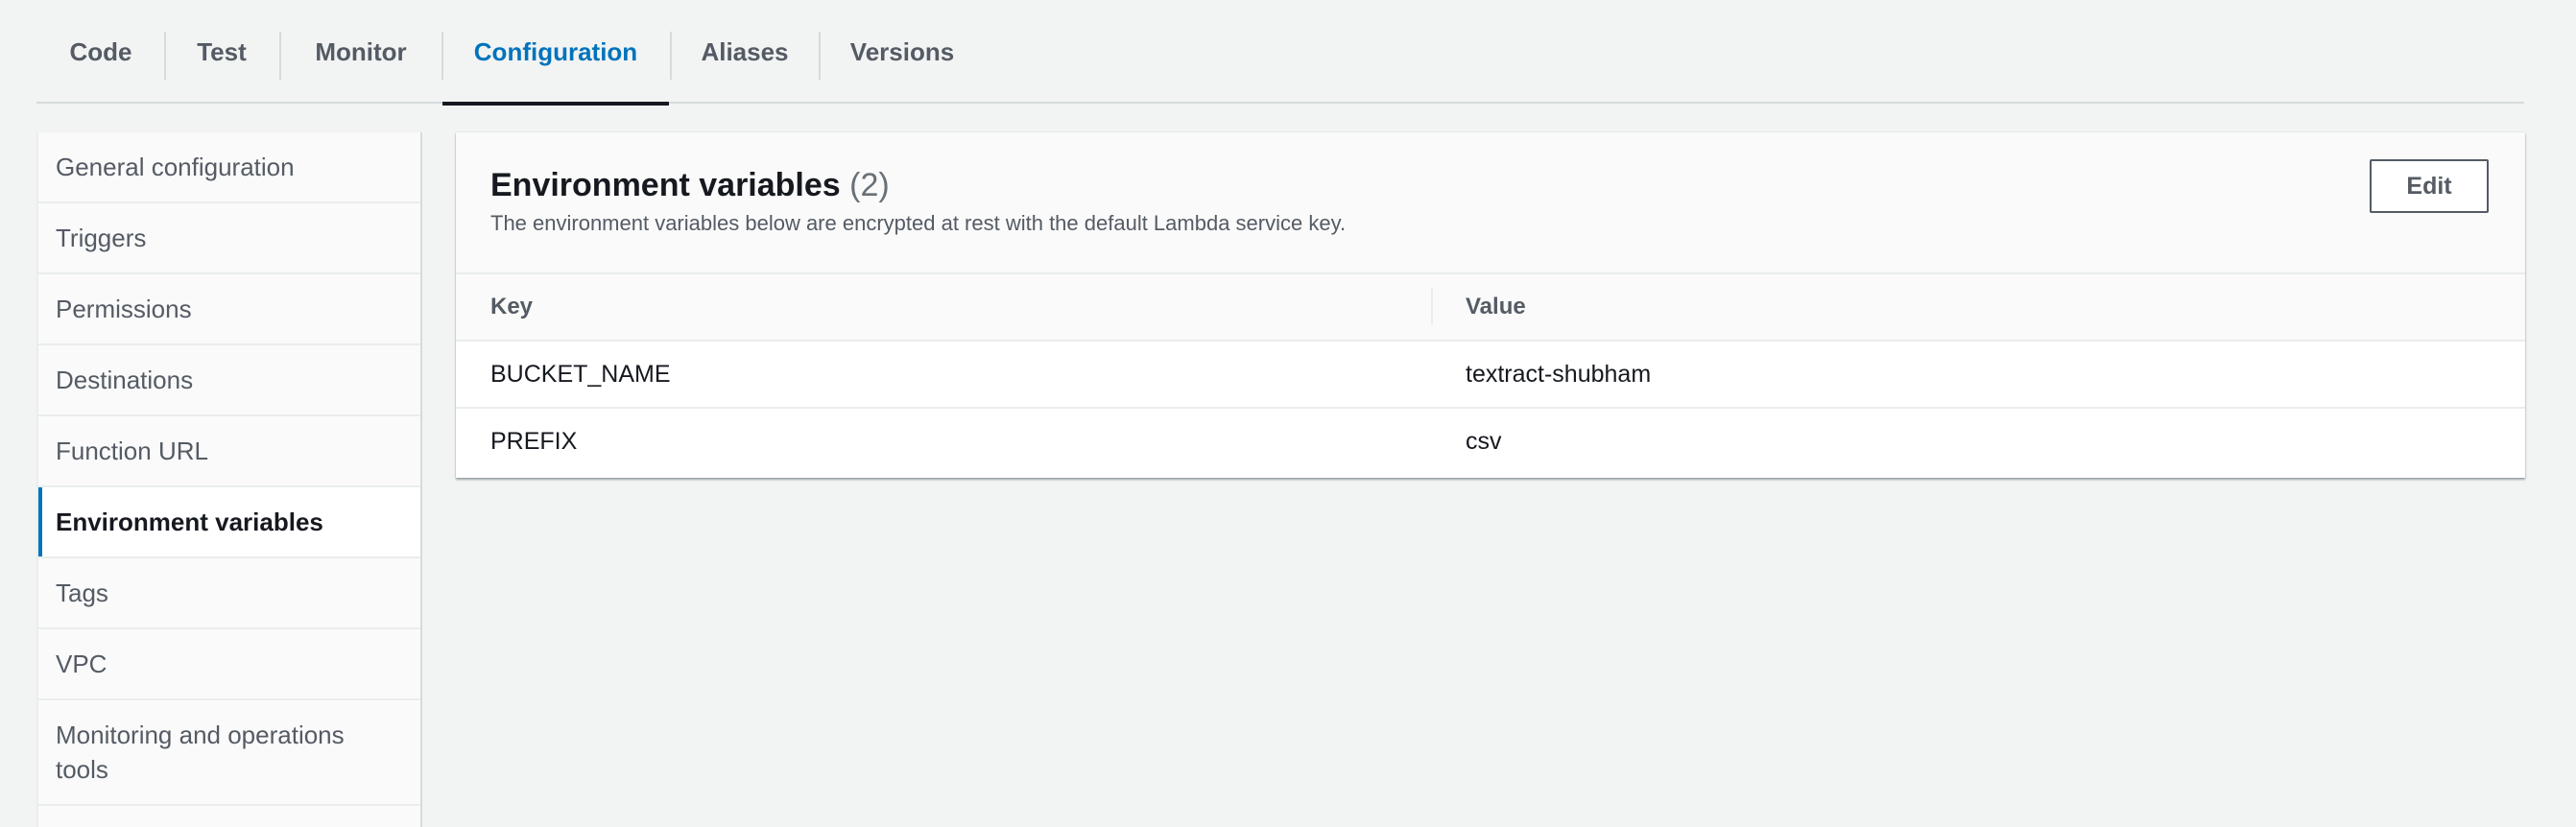  I want to click on column-divider, so click(1432, 306).